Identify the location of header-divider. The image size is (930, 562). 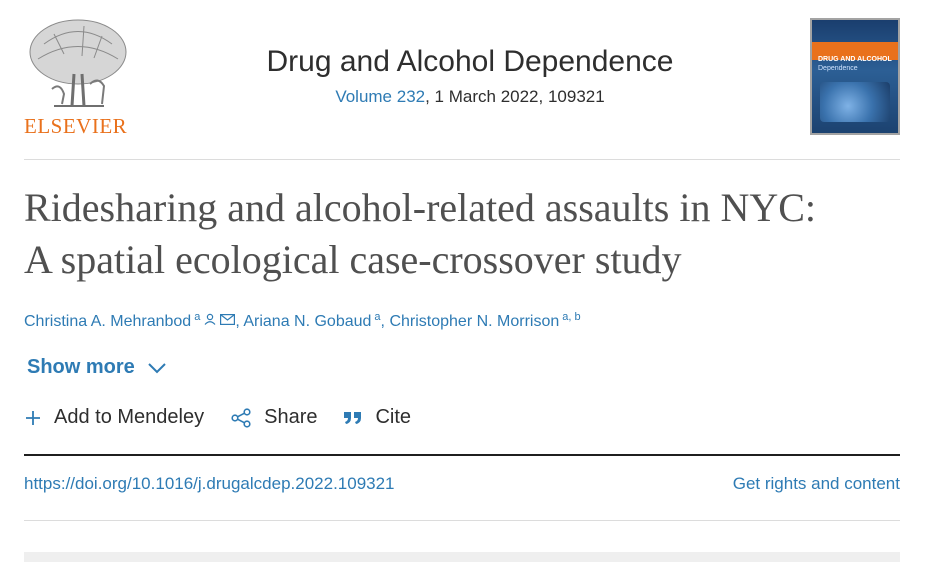
(462, 159).